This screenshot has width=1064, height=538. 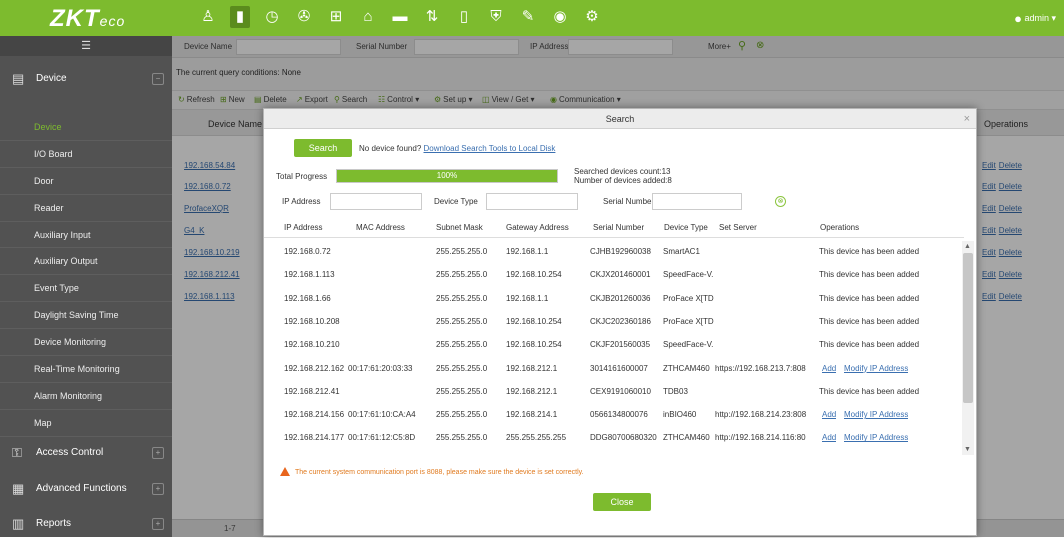 What do you see at coordinates (968, 328) in the screenshot?
I see `scroll-thumb` at bounding box center [968, 328].